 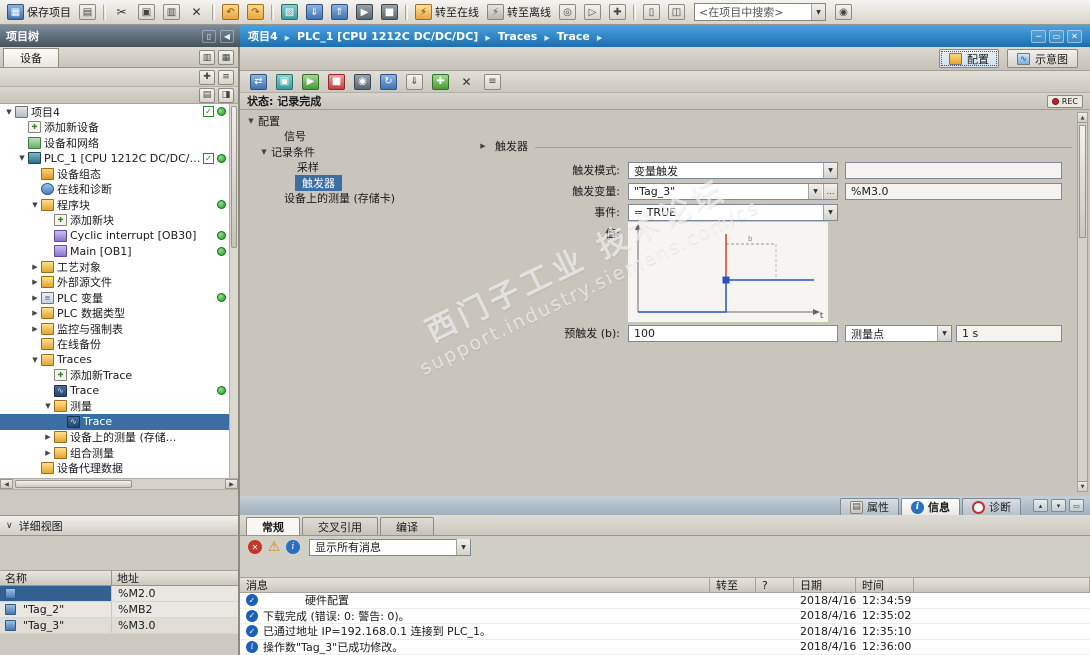 I want to click on trace-config-item: ▼ 配置, so click(x=356, y=121).